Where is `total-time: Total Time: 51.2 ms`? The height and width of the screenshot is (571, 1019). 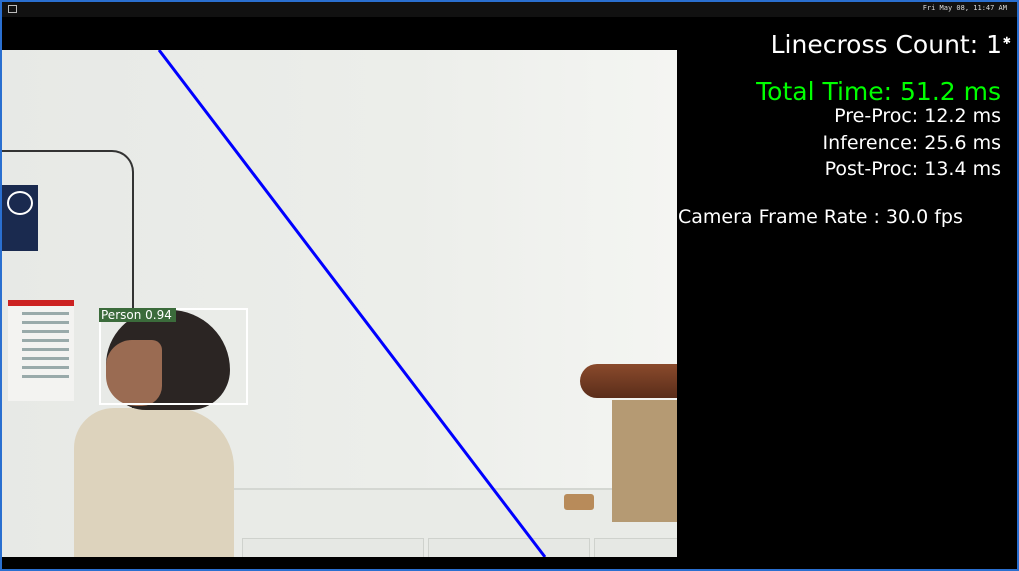 total-time: Total Time: 51.2 ms is located at coordinates (878, 91).